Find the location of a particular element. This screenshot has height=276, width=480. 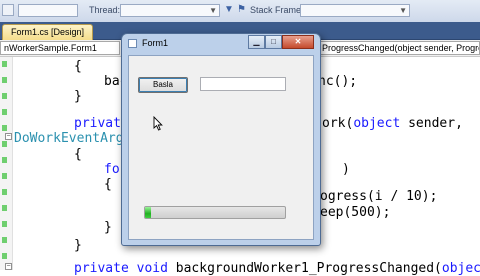

code-text: backgroundWorker1_ProgressChanged( is located at coordinates (304, 268).